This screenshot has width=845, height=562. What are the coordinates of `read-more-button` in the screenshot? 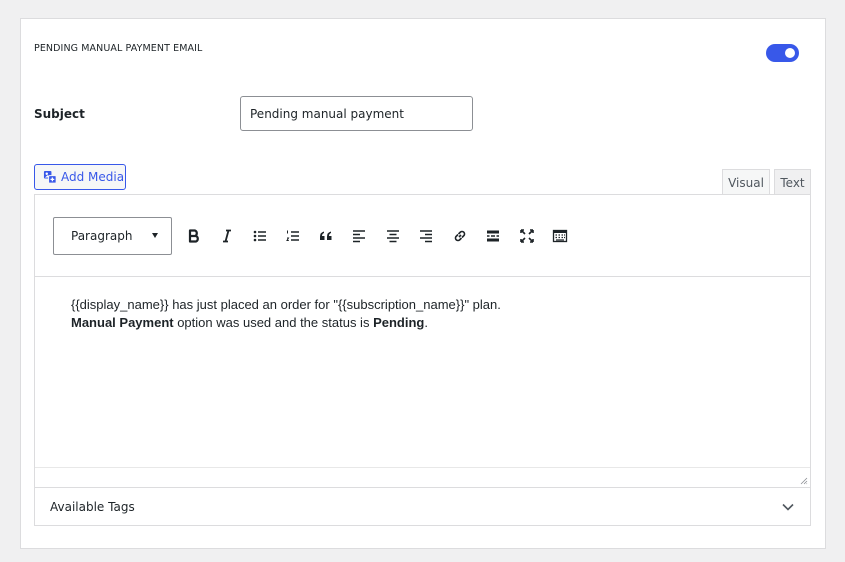 It's located at (493, 236).